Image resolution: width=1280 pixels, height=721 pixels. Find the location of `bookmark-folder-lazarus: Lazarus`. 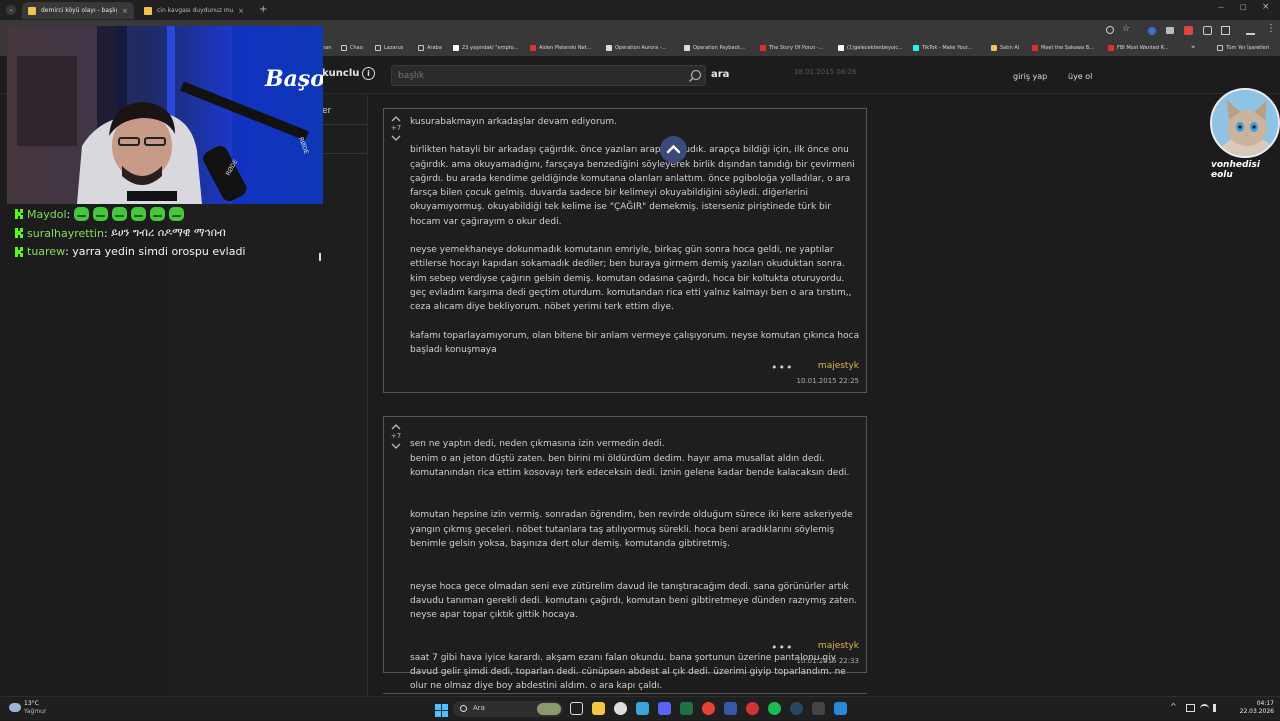

bookmark-folder-lazarus: Lazarus is located at coordinates (389, 48).